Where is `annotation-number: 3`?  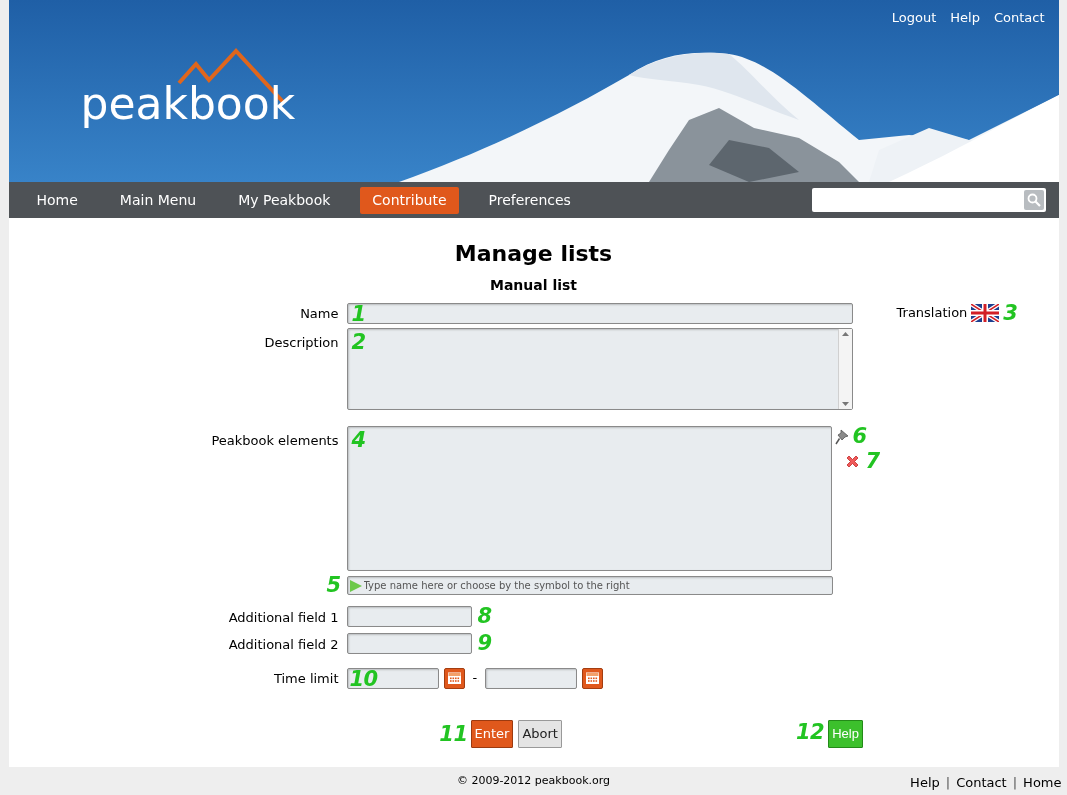
annotation-number: 3 is located at coordinates (1010, 313).